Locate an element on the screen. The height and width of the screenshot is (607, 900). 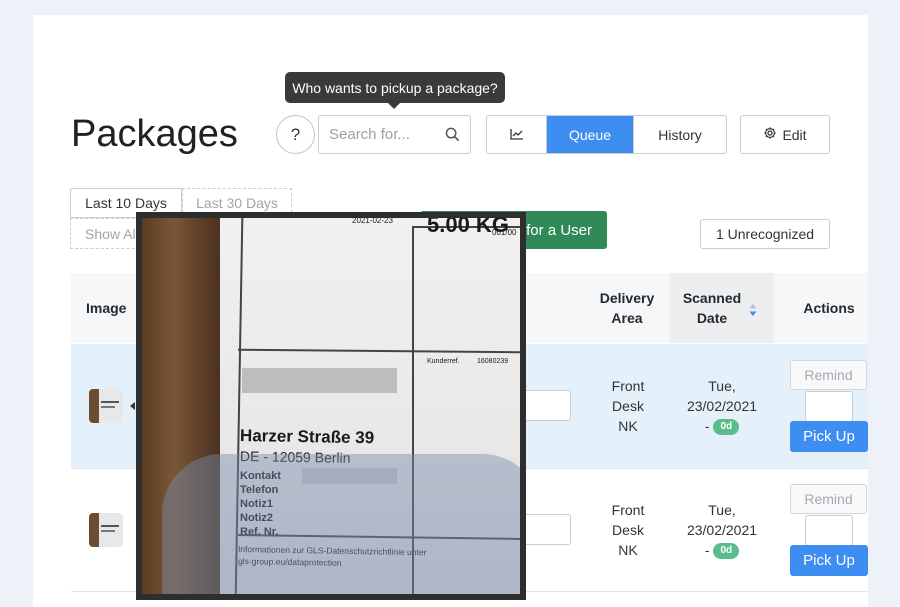
line-chart-icon is located at coordinates (516, 135).